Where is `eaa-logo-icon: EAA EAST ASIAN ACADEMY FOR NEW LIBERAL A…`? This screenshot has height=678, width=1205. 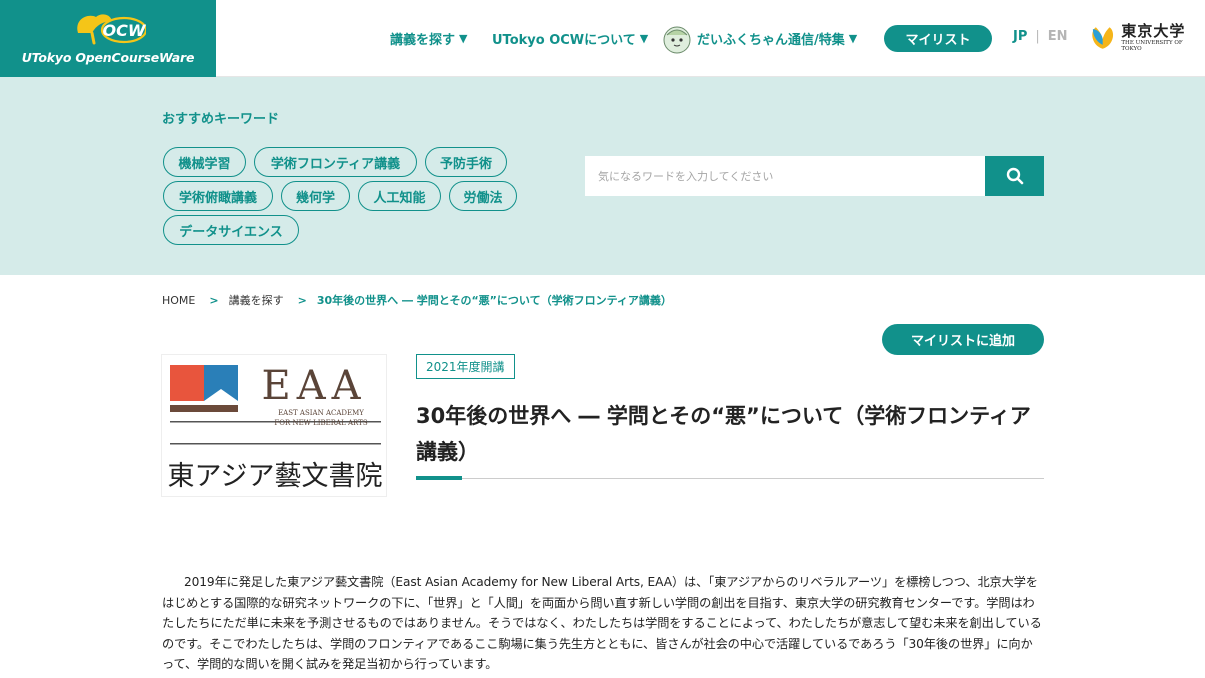 eaa-logo-icon: EAA EAST ASIAN ACADEMY FOR NEW LIBERAL A… is located at coordinates (275, 427).